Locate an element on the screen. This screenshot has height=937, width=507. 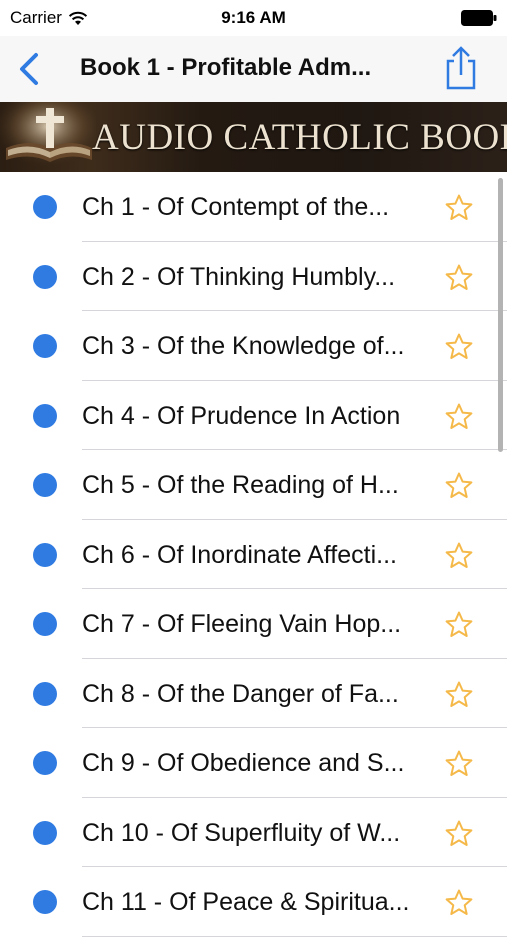
chapter-title: Ch 4 - Of Prudence In Action is located at coordinates (241, 415).